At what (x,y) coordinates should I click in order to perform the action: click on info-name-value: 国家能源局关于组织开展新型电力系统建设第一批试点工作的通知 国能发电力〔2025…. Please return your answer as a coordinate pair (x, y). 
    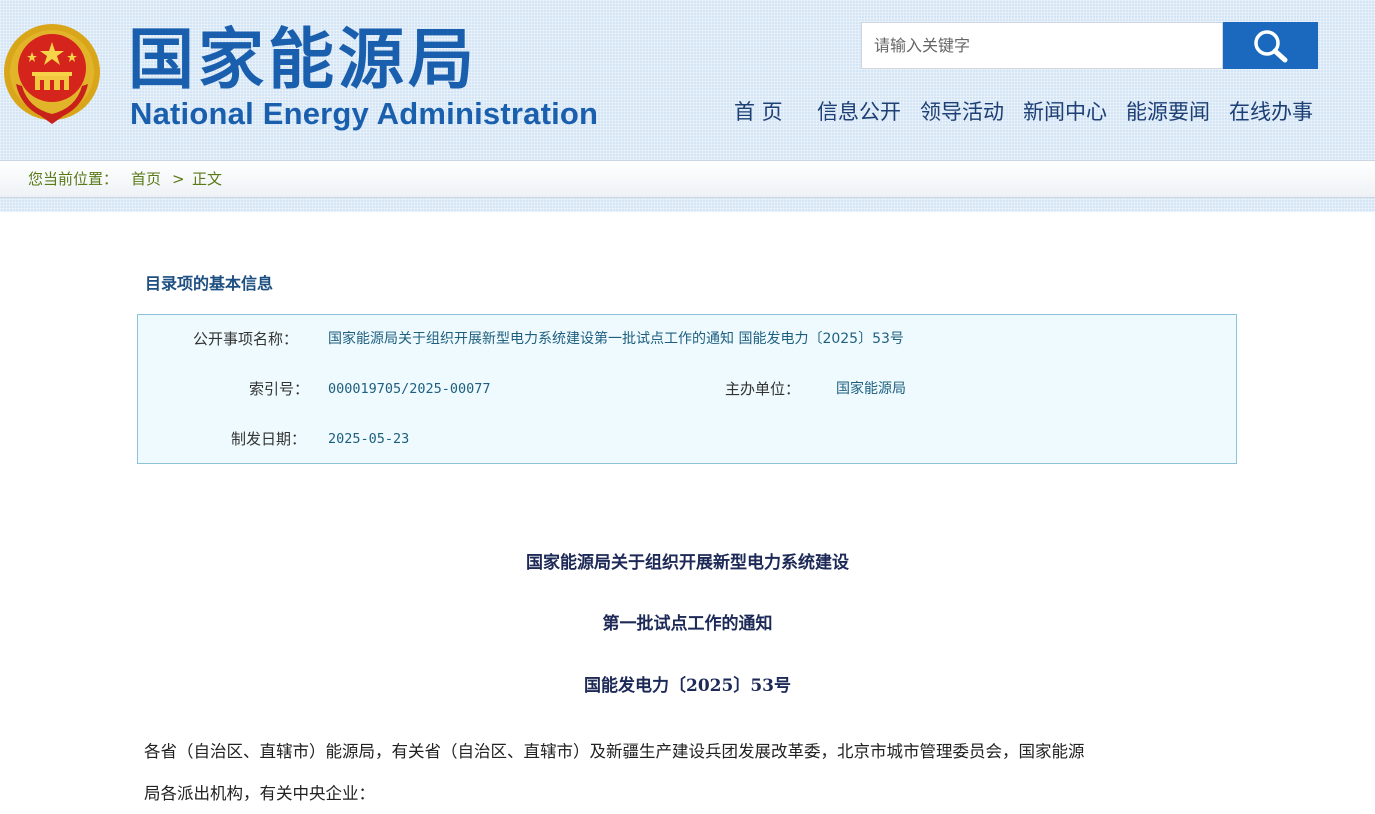
    Looking at the image, I should click on (616, 339).